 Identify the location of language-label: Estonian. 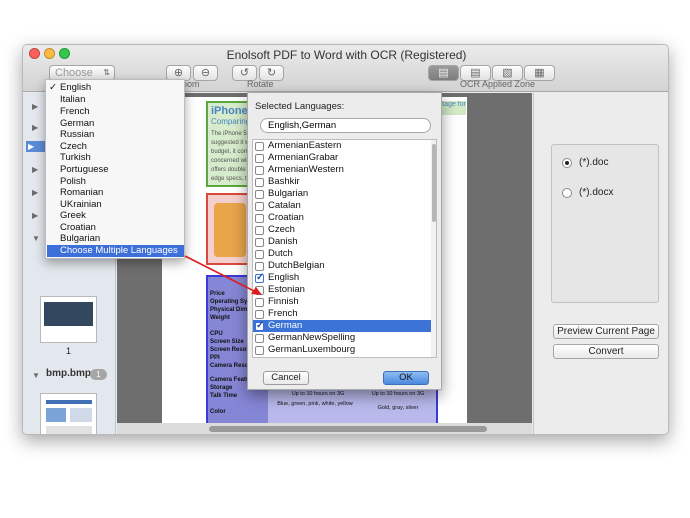
(286, 289).